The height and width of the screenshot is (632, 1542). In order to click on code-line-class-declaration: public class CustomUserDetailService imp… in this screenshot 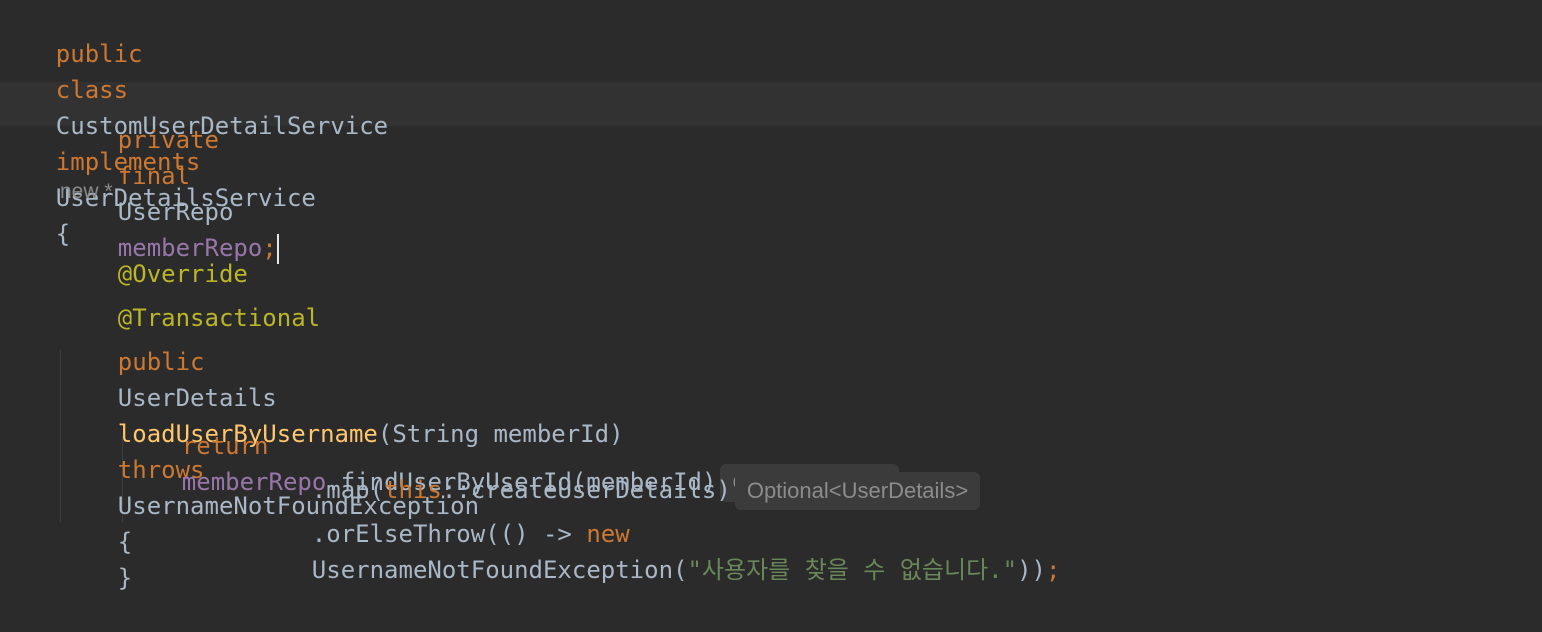, I will do `click(194, 124)`.